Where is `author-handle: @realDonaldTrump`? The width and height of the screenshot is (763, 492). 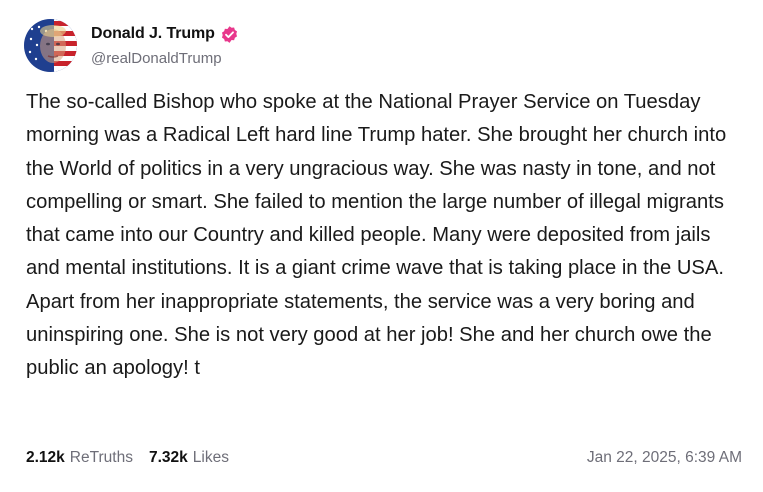
author-handle: @realDonaldTrump is located at coordinates (165, 58).